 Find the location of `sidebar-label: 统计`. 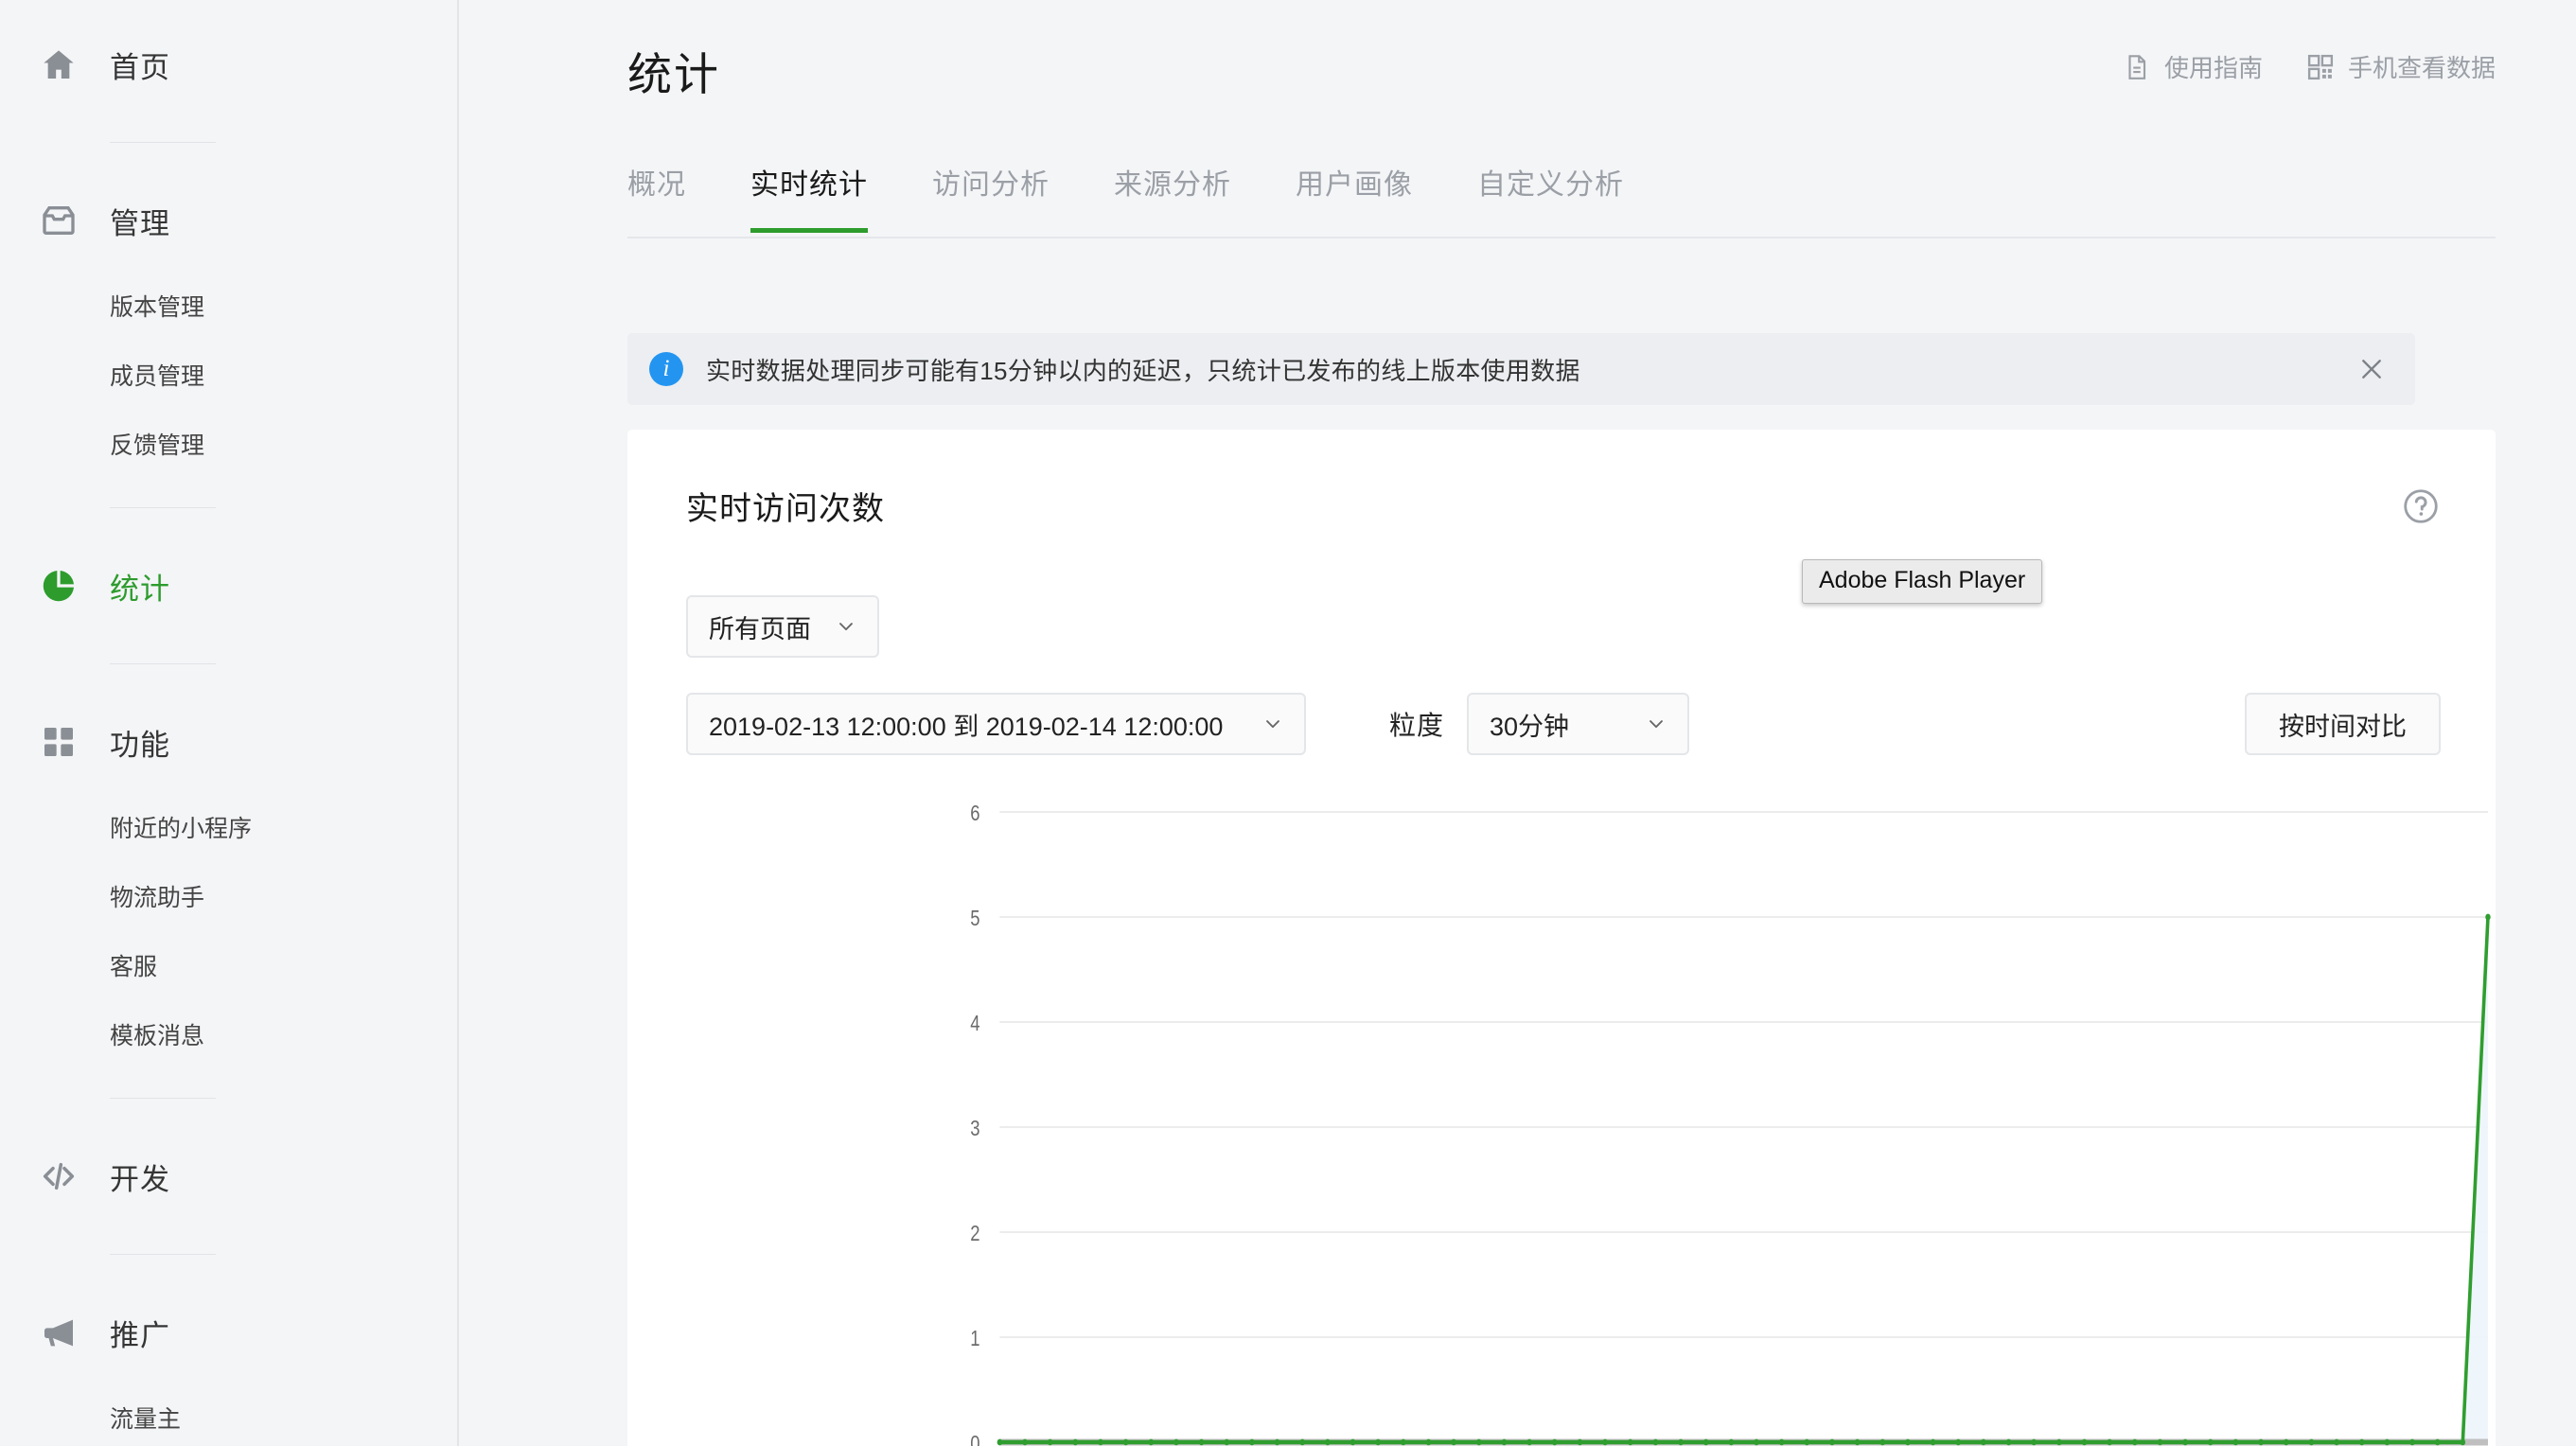

sidebar-label: 统计 is located at coordinates (140, 589).